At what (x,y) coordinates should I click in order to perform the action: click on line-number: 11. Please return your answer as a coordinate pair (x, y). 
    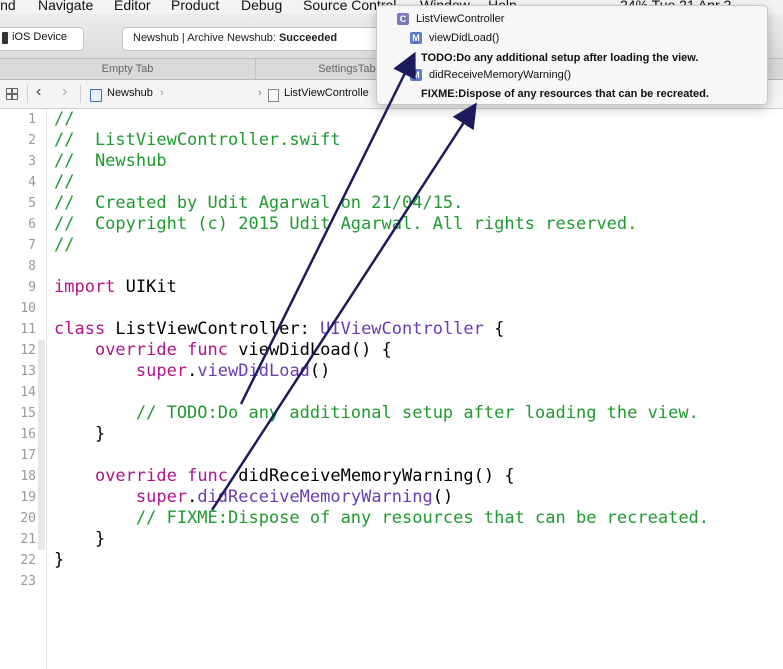
    Looking at the image, I should click on (28, 329).